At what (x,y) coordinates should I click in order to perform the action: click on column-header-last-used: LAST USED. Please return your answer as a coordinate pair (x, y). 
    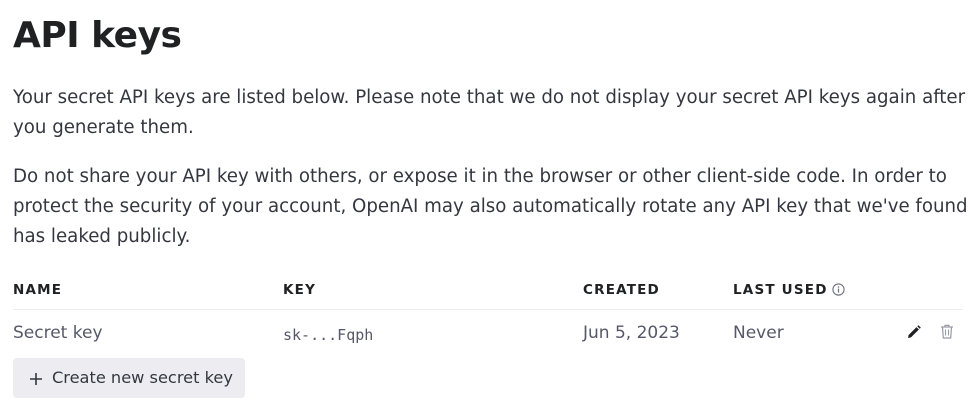
    Looking at the image, I should click on (789, 290).